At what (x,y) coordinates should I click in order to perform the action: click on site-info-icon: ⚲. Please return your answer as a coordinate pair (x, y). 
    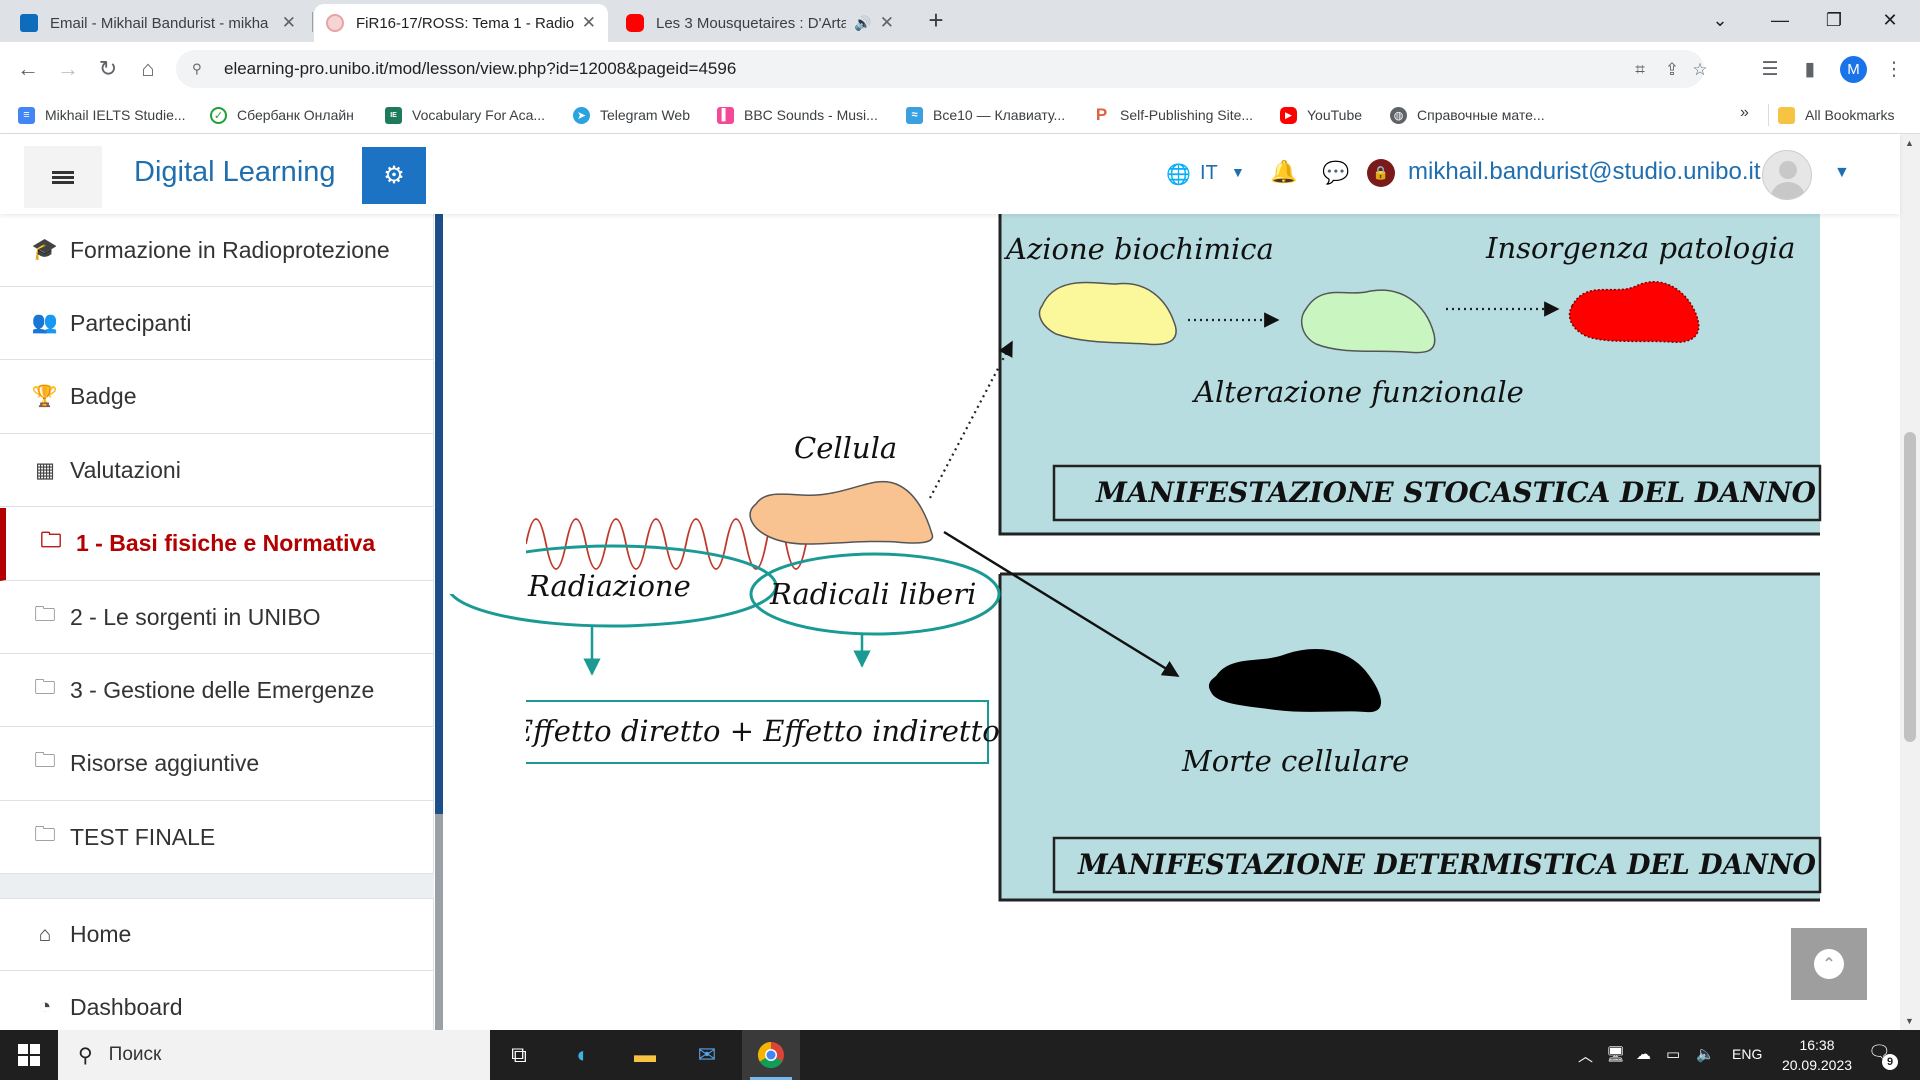
    Looking at the image, I should click on (200, 69).